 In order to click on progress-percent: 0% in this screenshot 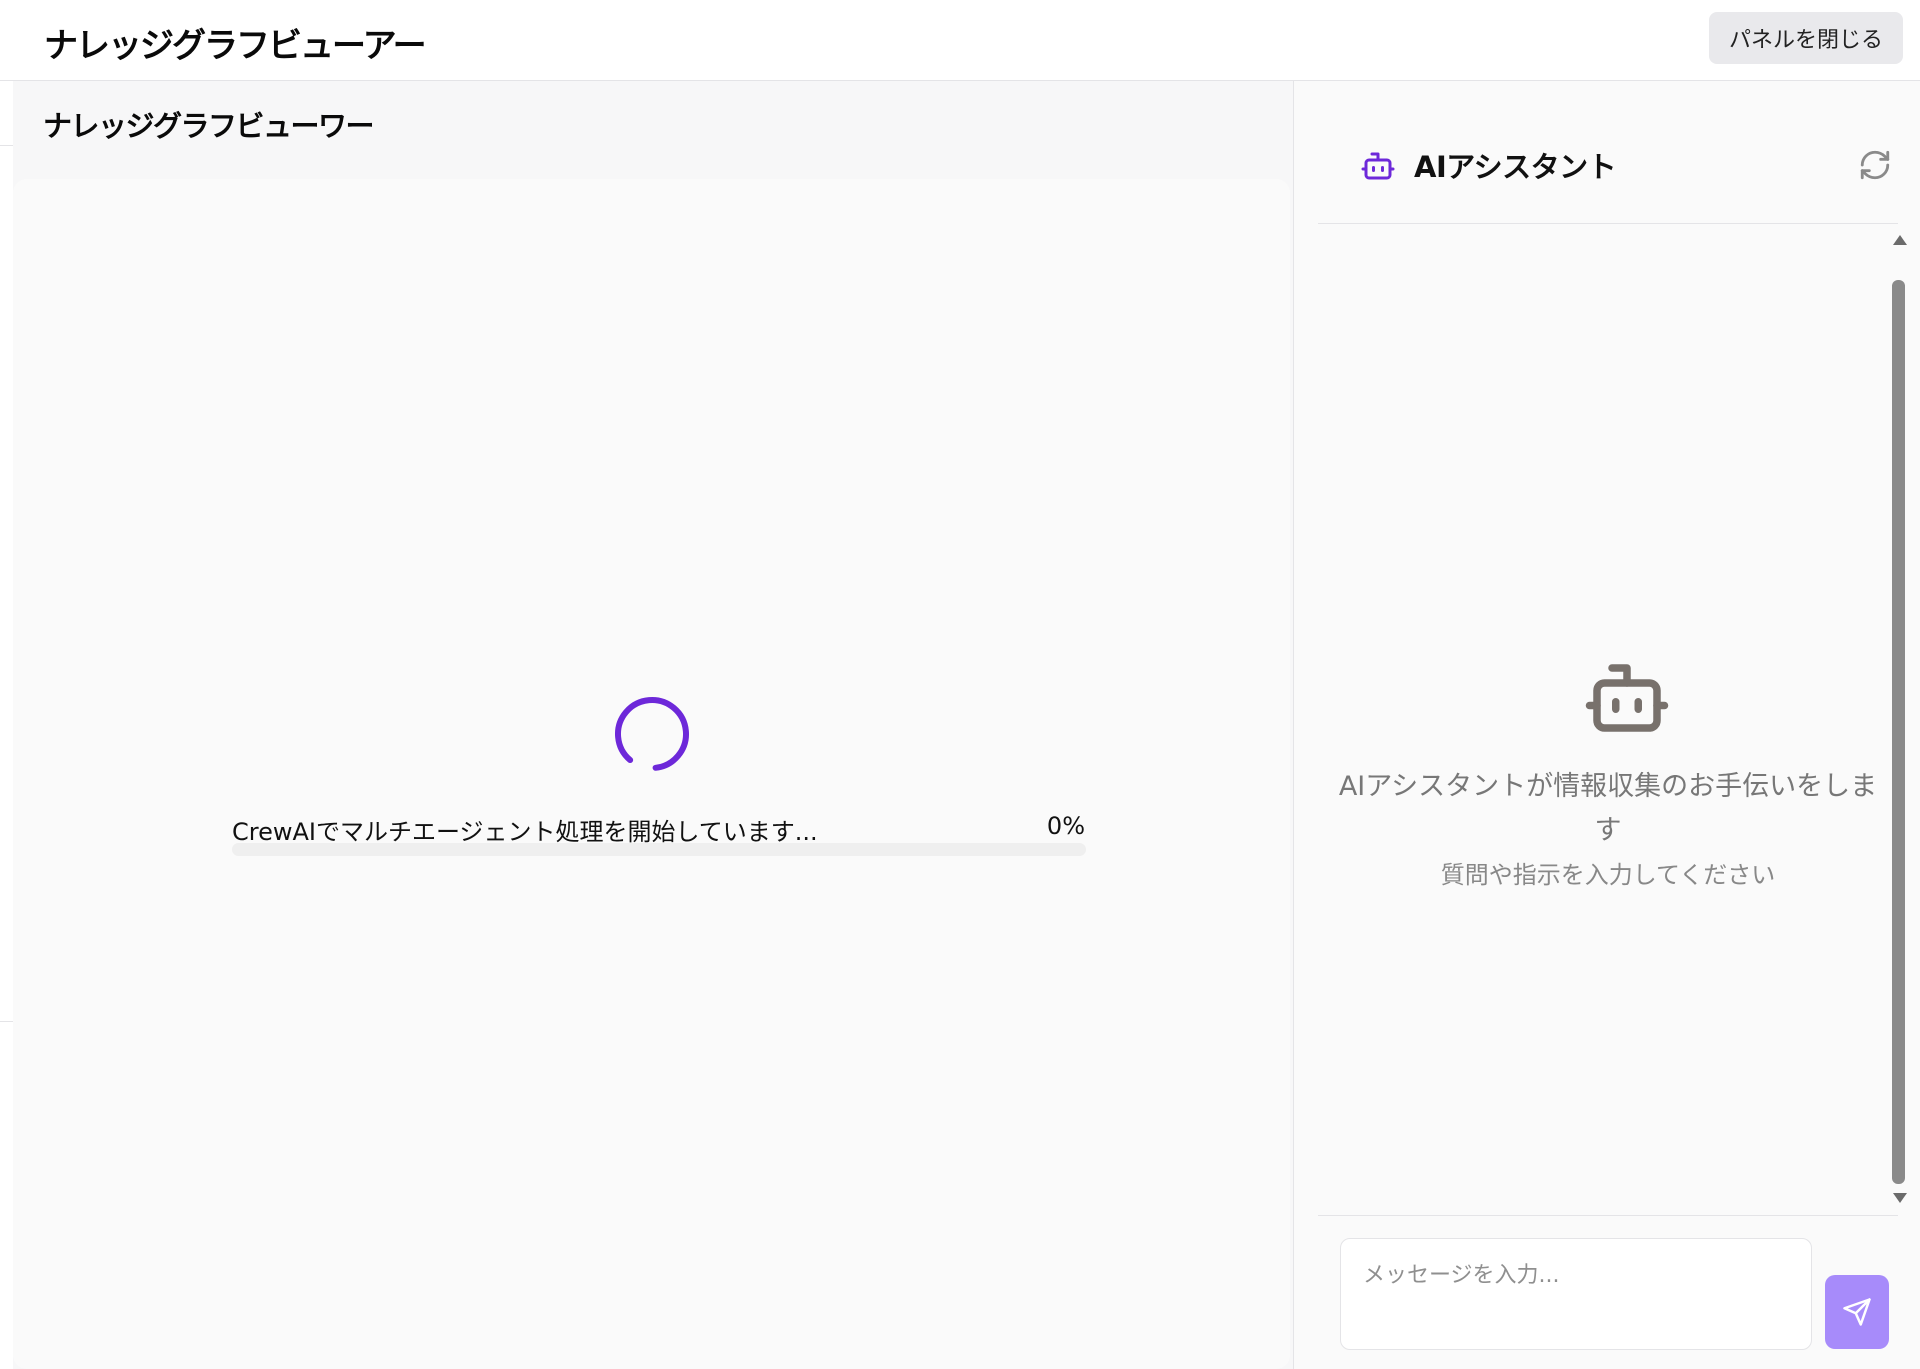, I will do `click(1065, 826)`.